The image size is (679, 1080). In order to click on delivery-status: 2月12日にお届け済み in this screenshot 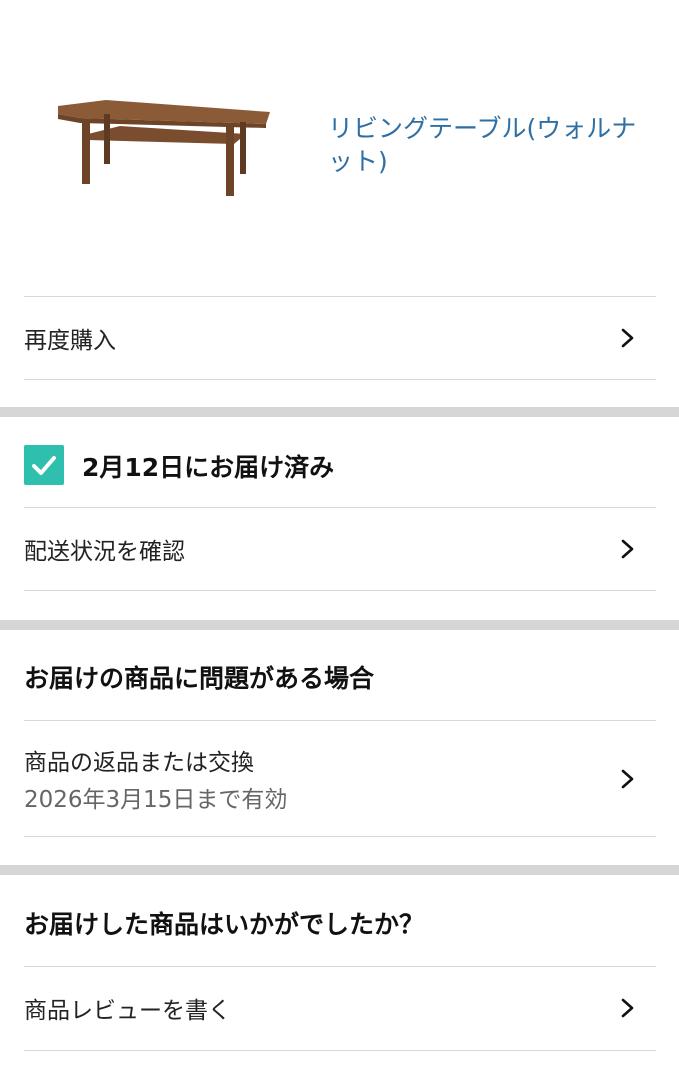, I will do `click(208, 467)`.